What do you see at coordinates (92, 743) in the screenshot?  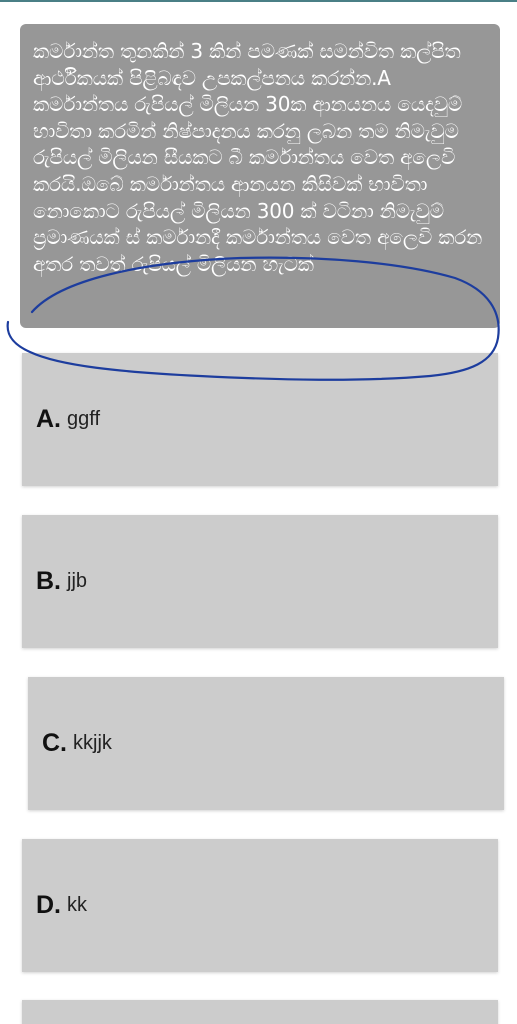 I see `option-text: kkjjk` at bounding box center [92, 743].